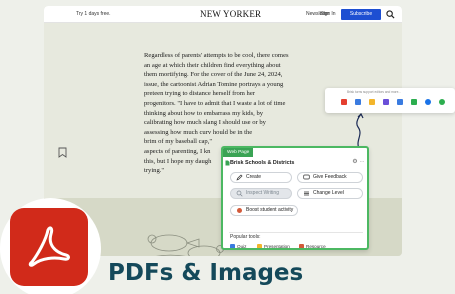 The height and width of the screenshot is (294, 455). I want to click on give-feedback-label: Give Feedback, so click(330, 177).